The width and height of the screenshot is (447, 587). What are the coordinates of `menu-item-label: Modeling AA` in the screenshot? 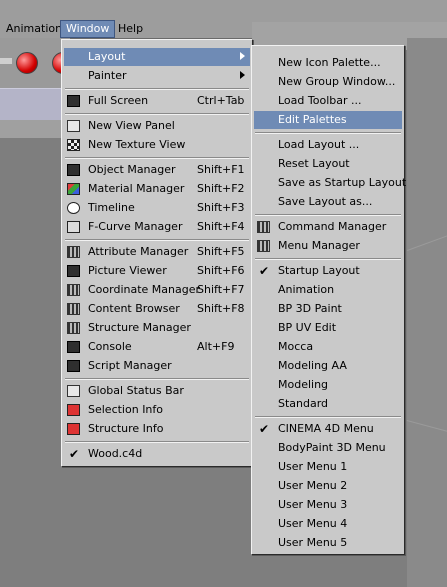 It's located at (312, 365).